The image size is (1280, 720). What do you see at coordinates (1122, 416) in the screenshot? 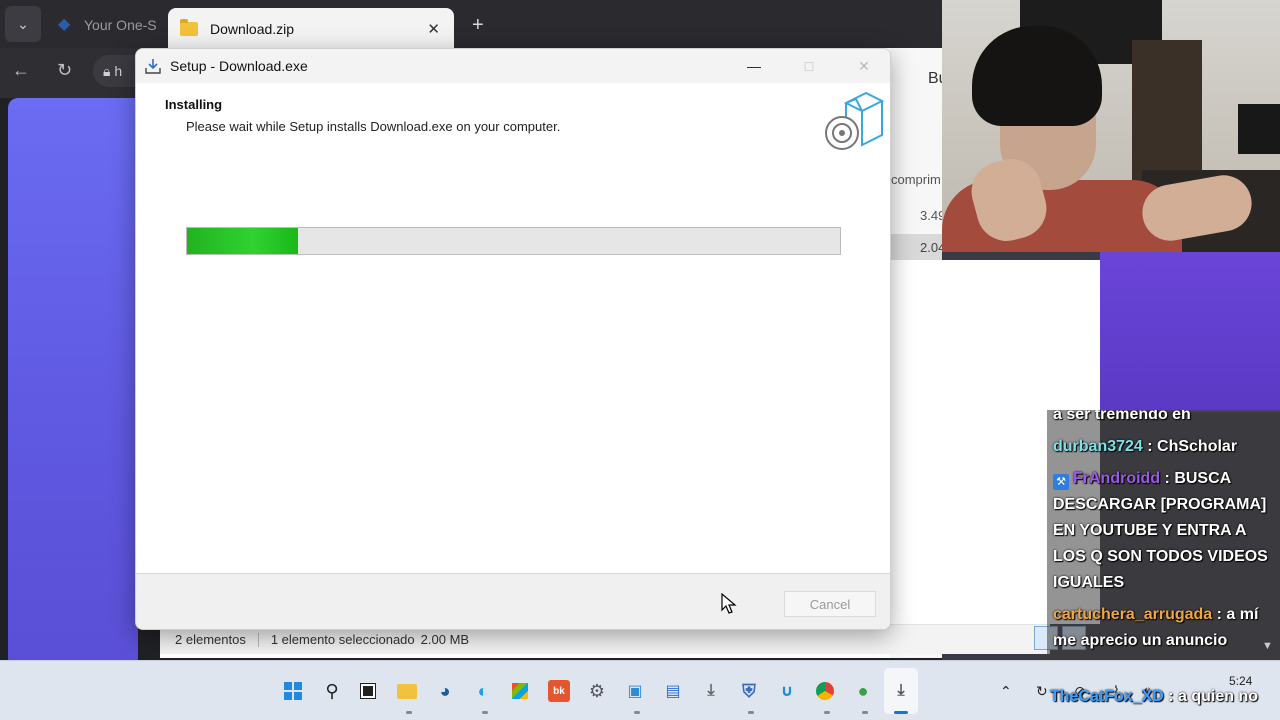
I see `chat-text: a ser tremendo eh` at bounding box center [1122, 416].